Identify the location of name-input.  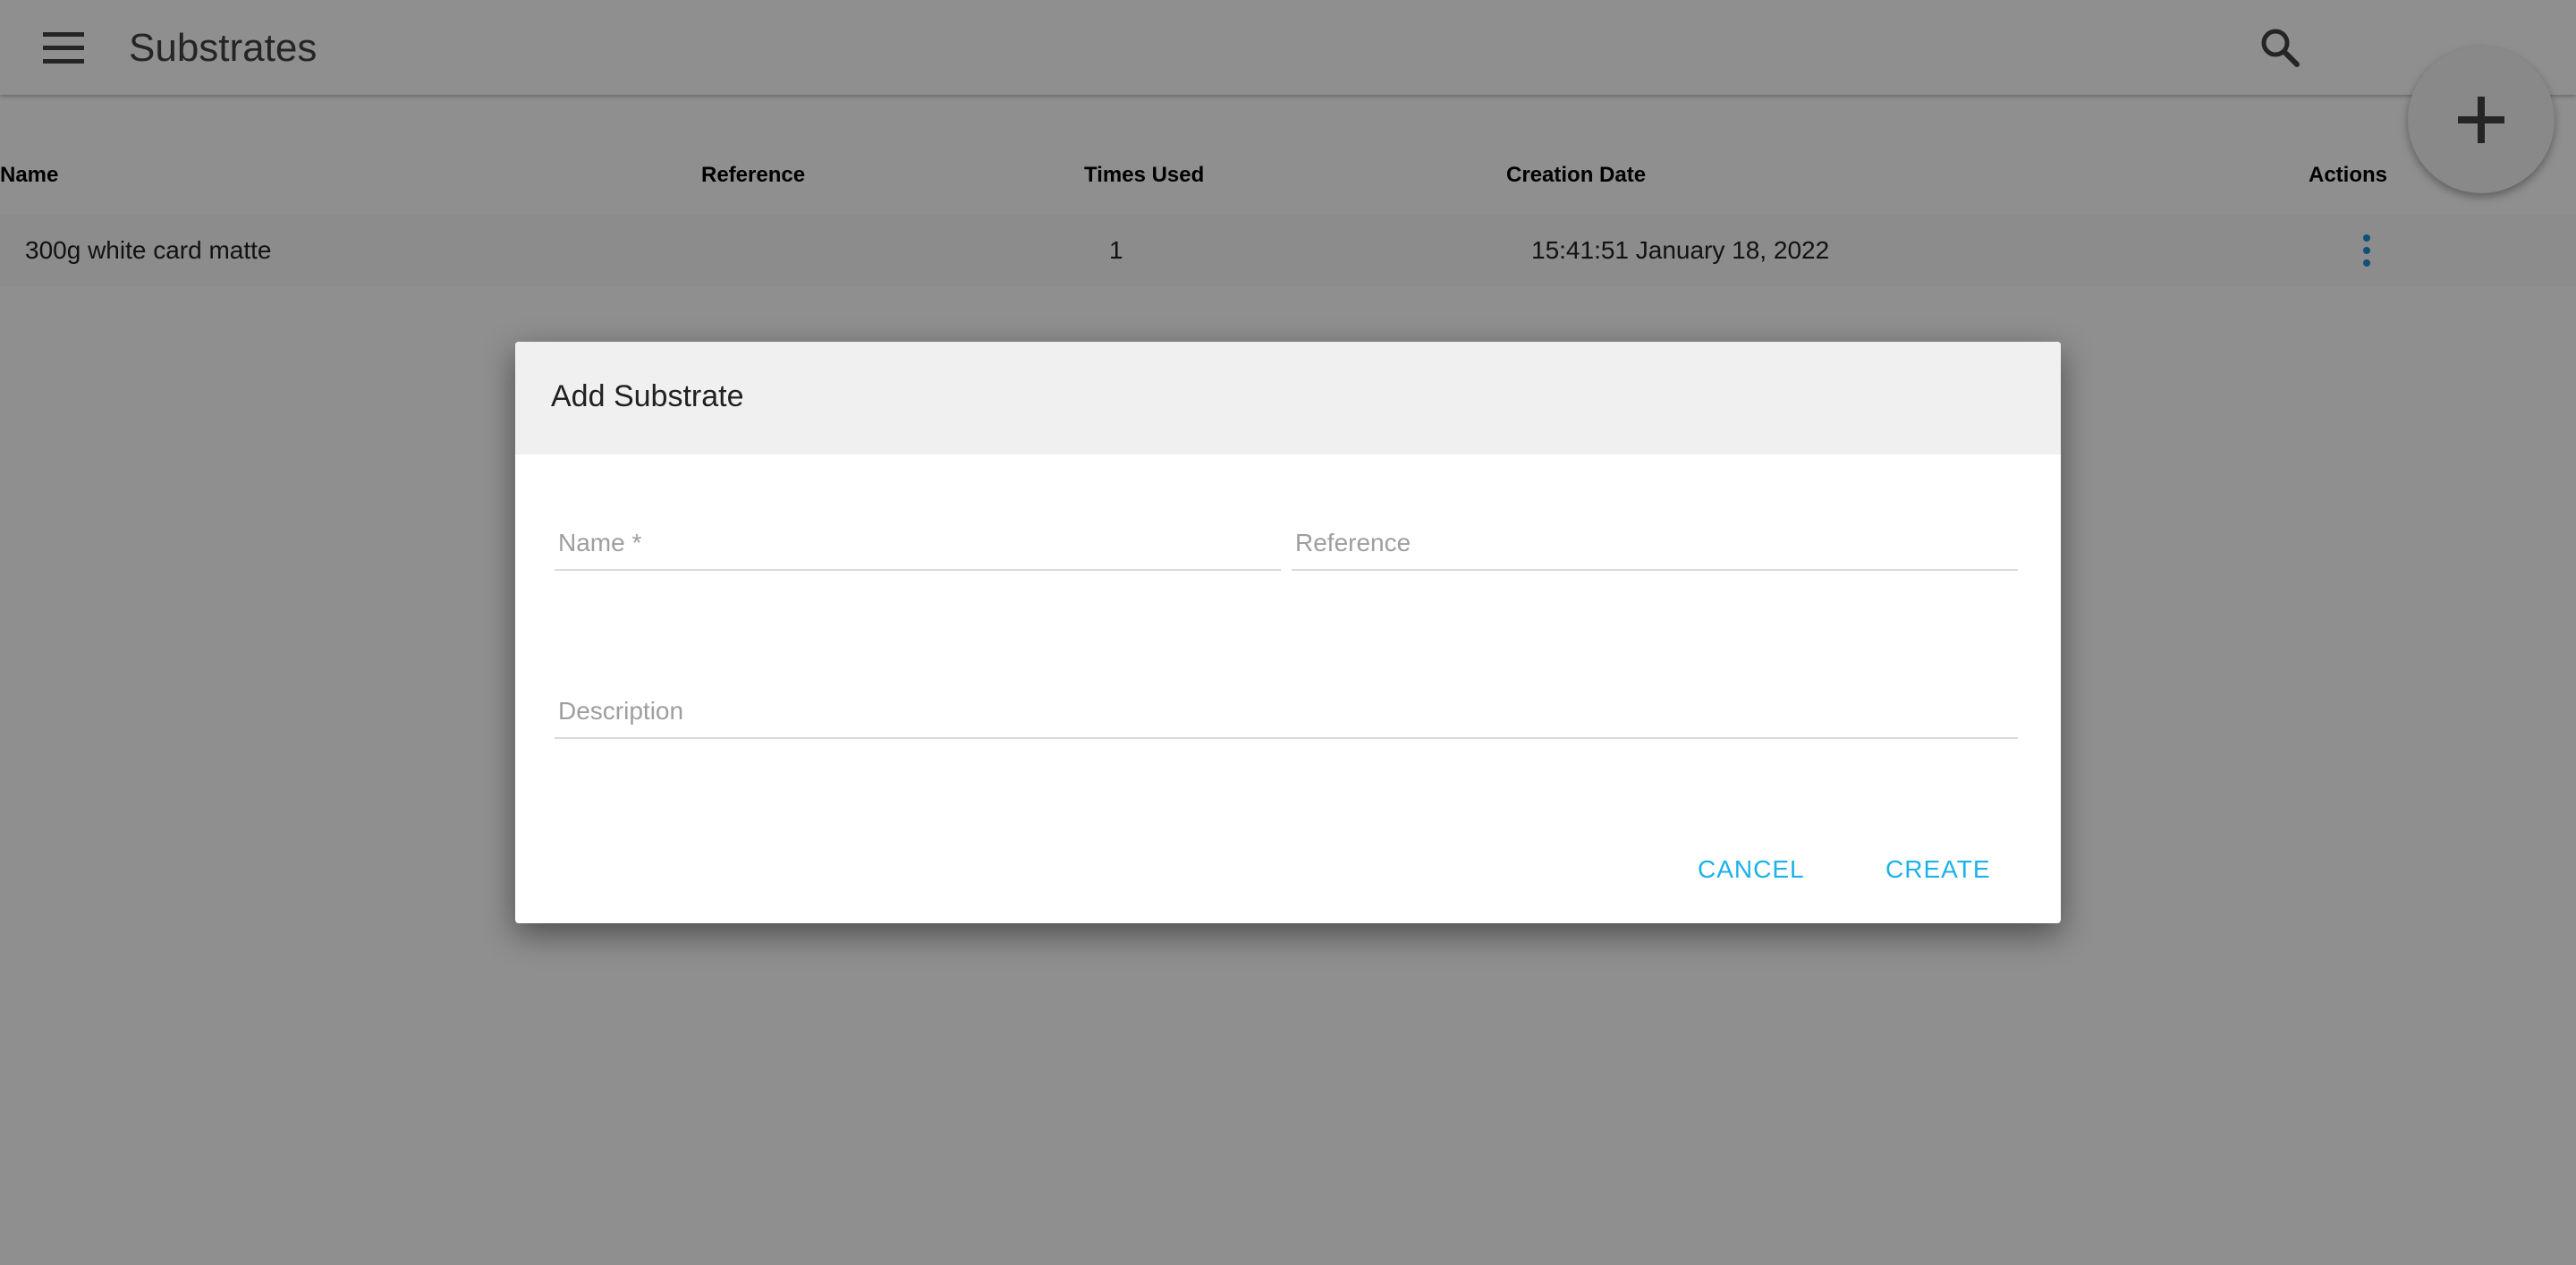
(918, 543).